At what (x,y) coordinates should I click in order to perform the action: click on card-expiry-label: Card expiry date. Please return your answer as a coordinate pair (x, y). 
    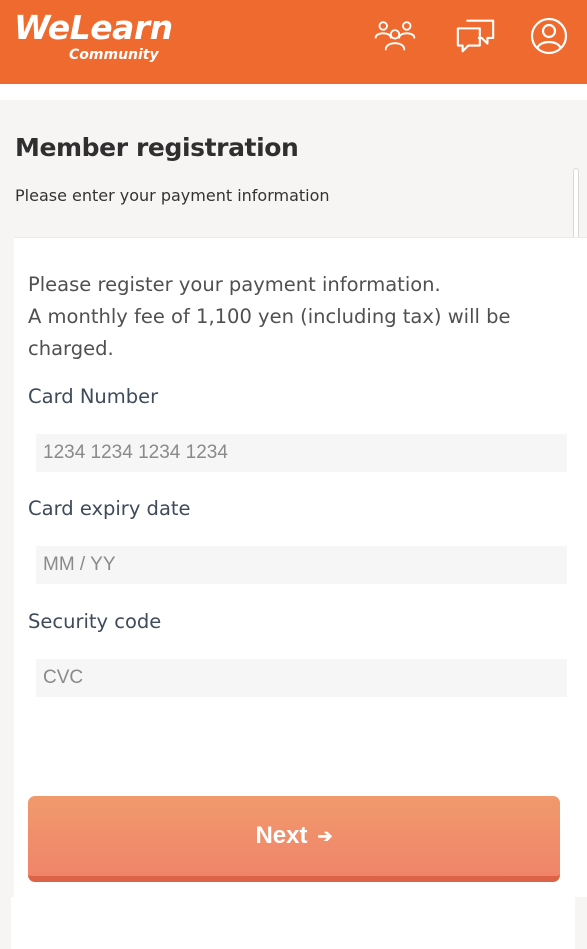
    Looking at the image, I should click on (109, 508).